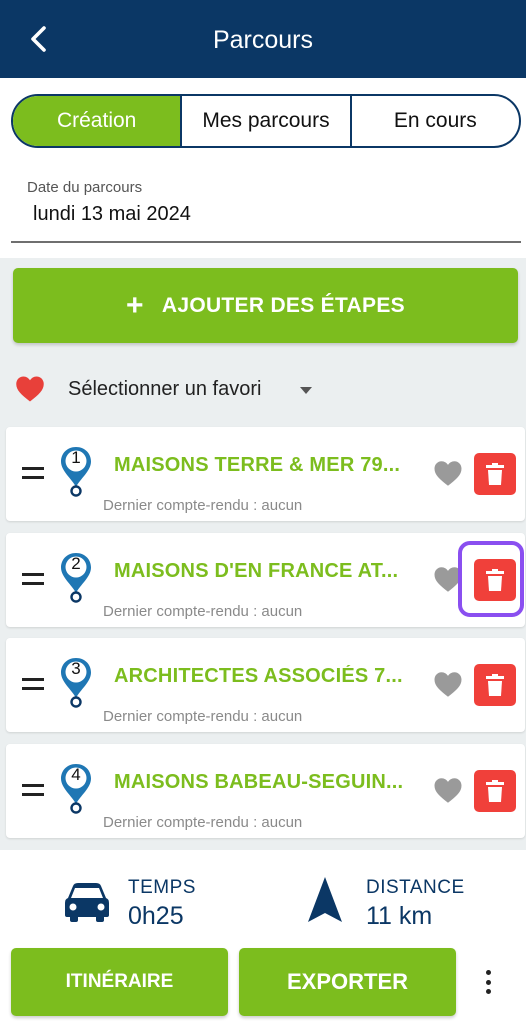  I want to click on top-app-bar: Parcours, so click(263, 39).